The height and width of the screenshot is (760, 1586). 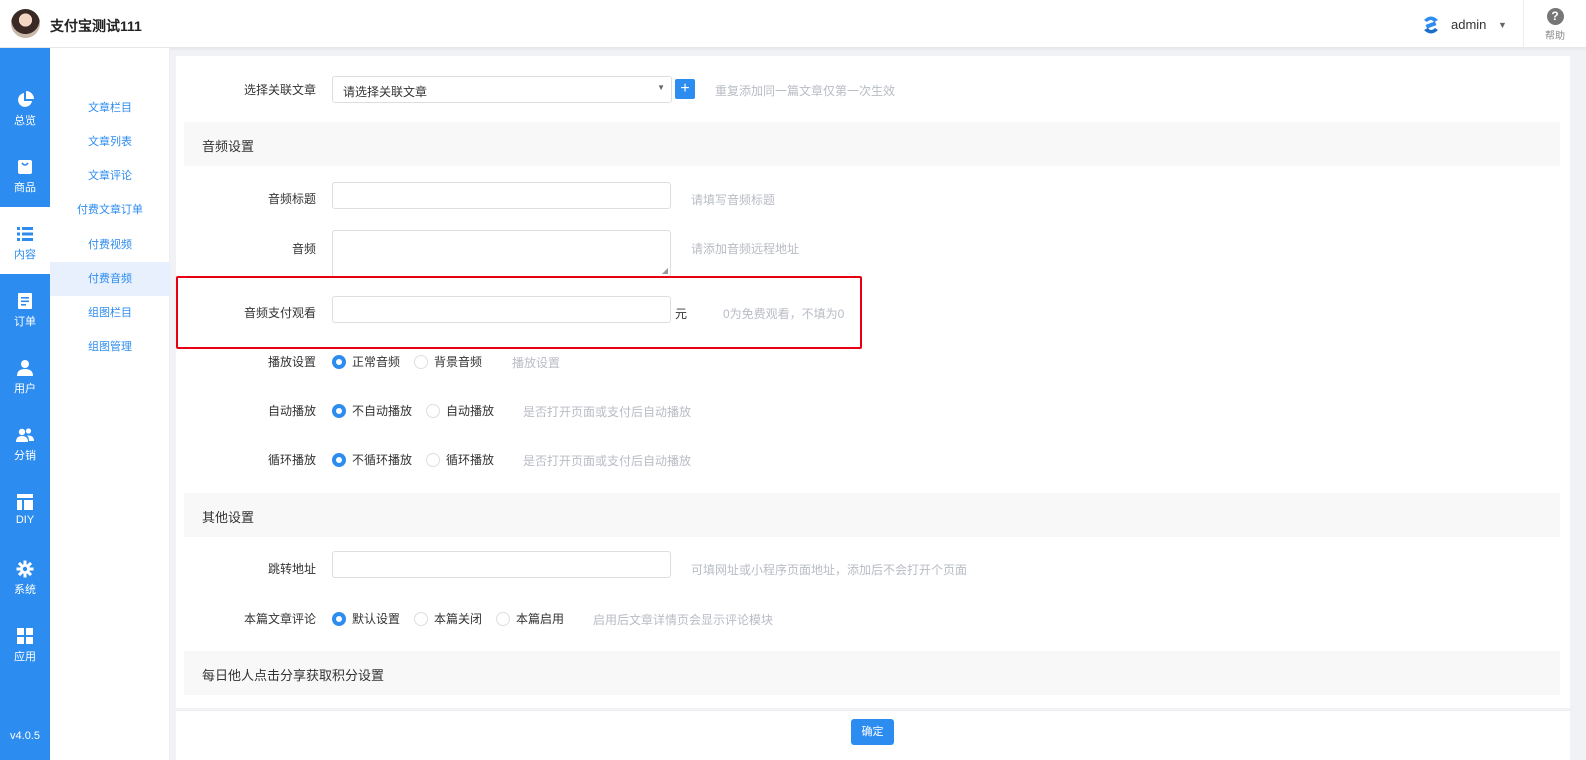 I want to click on rail-label: 订单, so click(x=25, y=322).